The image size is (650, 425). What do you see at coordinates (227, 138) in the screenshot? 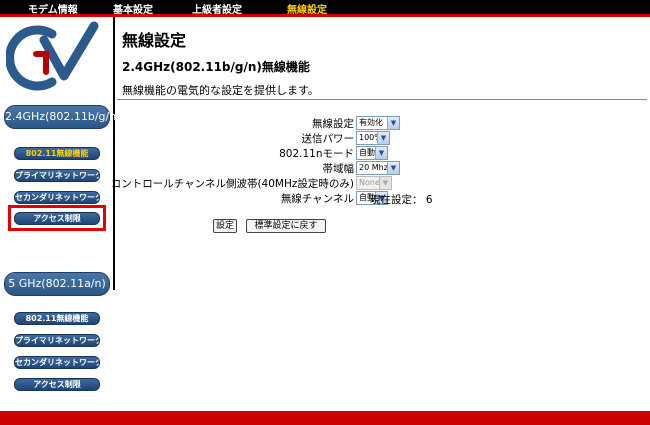
I see `tx-power-row: 送信パワー` at bounding box center [227, 138].